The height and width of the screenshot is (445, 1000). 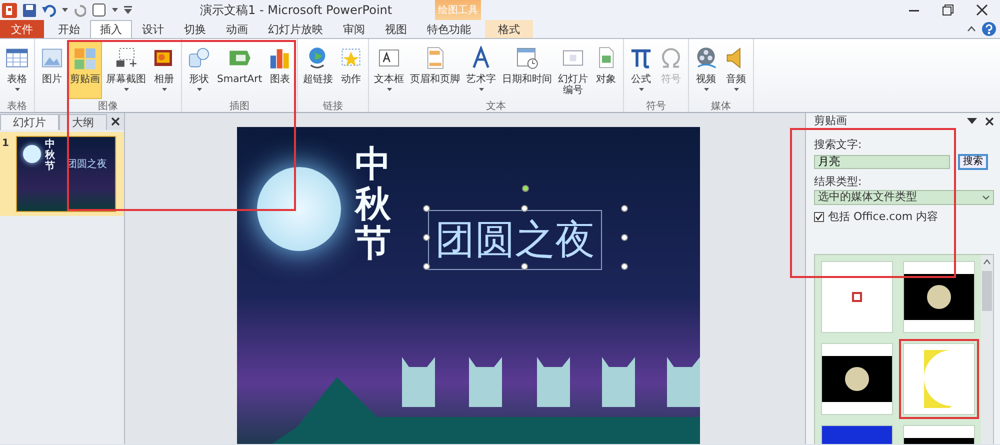 I want to click on contextual-tab-header: 绘图工具, so click(x=458, y=10).